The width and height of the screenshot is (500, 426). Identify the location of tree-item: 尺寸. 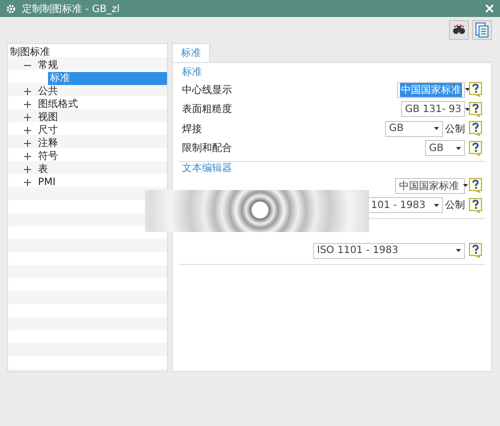
(48, 130).